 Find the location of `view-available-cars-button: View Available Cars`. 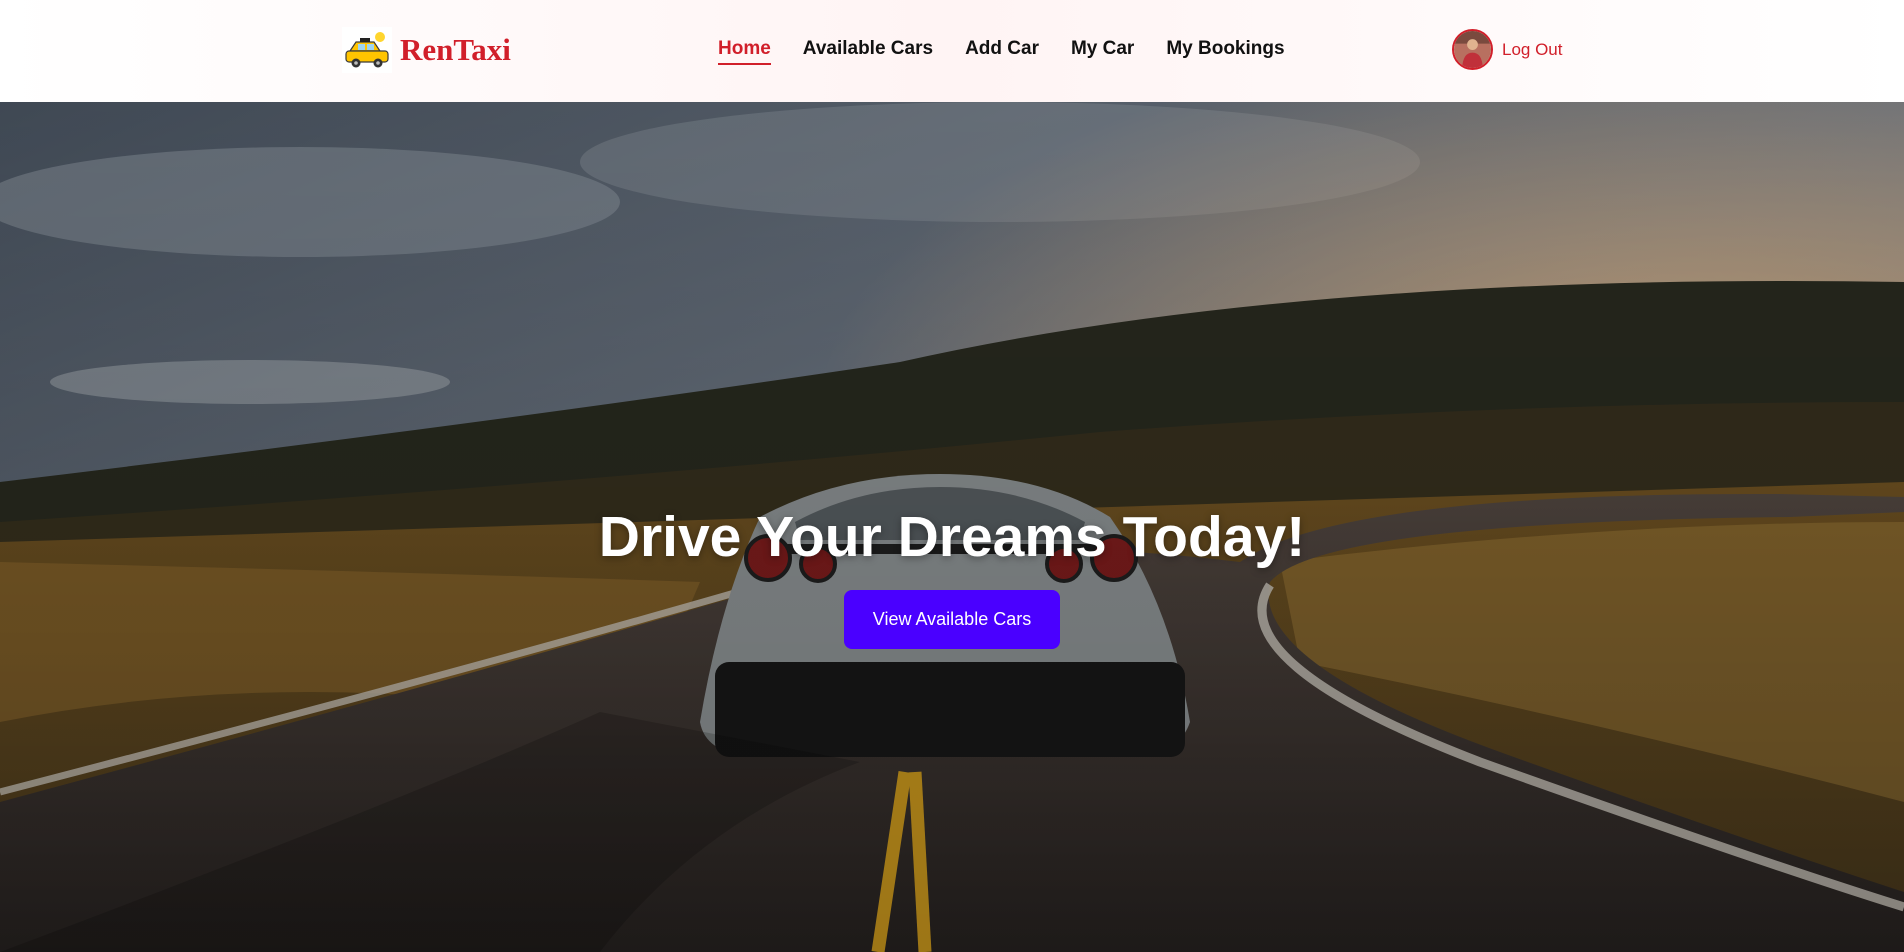

view-available-cars-button: View Available Cars is located at coordinates (952, 619).